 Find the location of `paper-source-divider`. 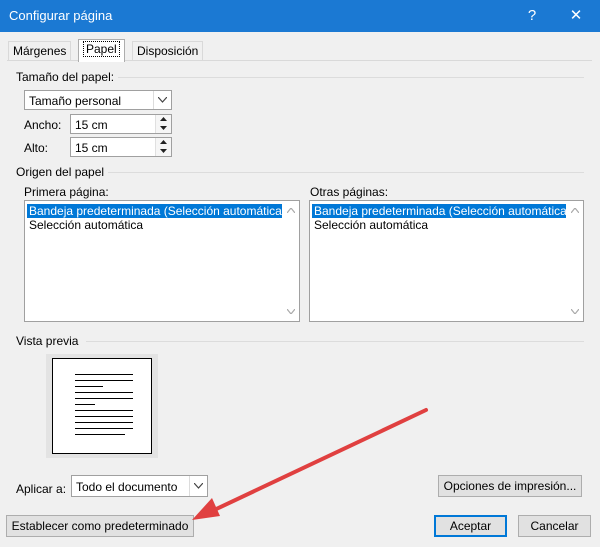

paper-source-divider is located at coordinates (346, 172).